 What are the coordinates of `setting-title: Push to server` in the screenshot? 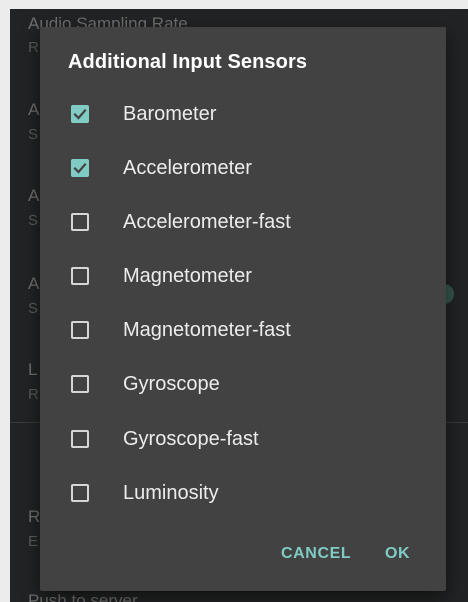 It's located at (83, 596).